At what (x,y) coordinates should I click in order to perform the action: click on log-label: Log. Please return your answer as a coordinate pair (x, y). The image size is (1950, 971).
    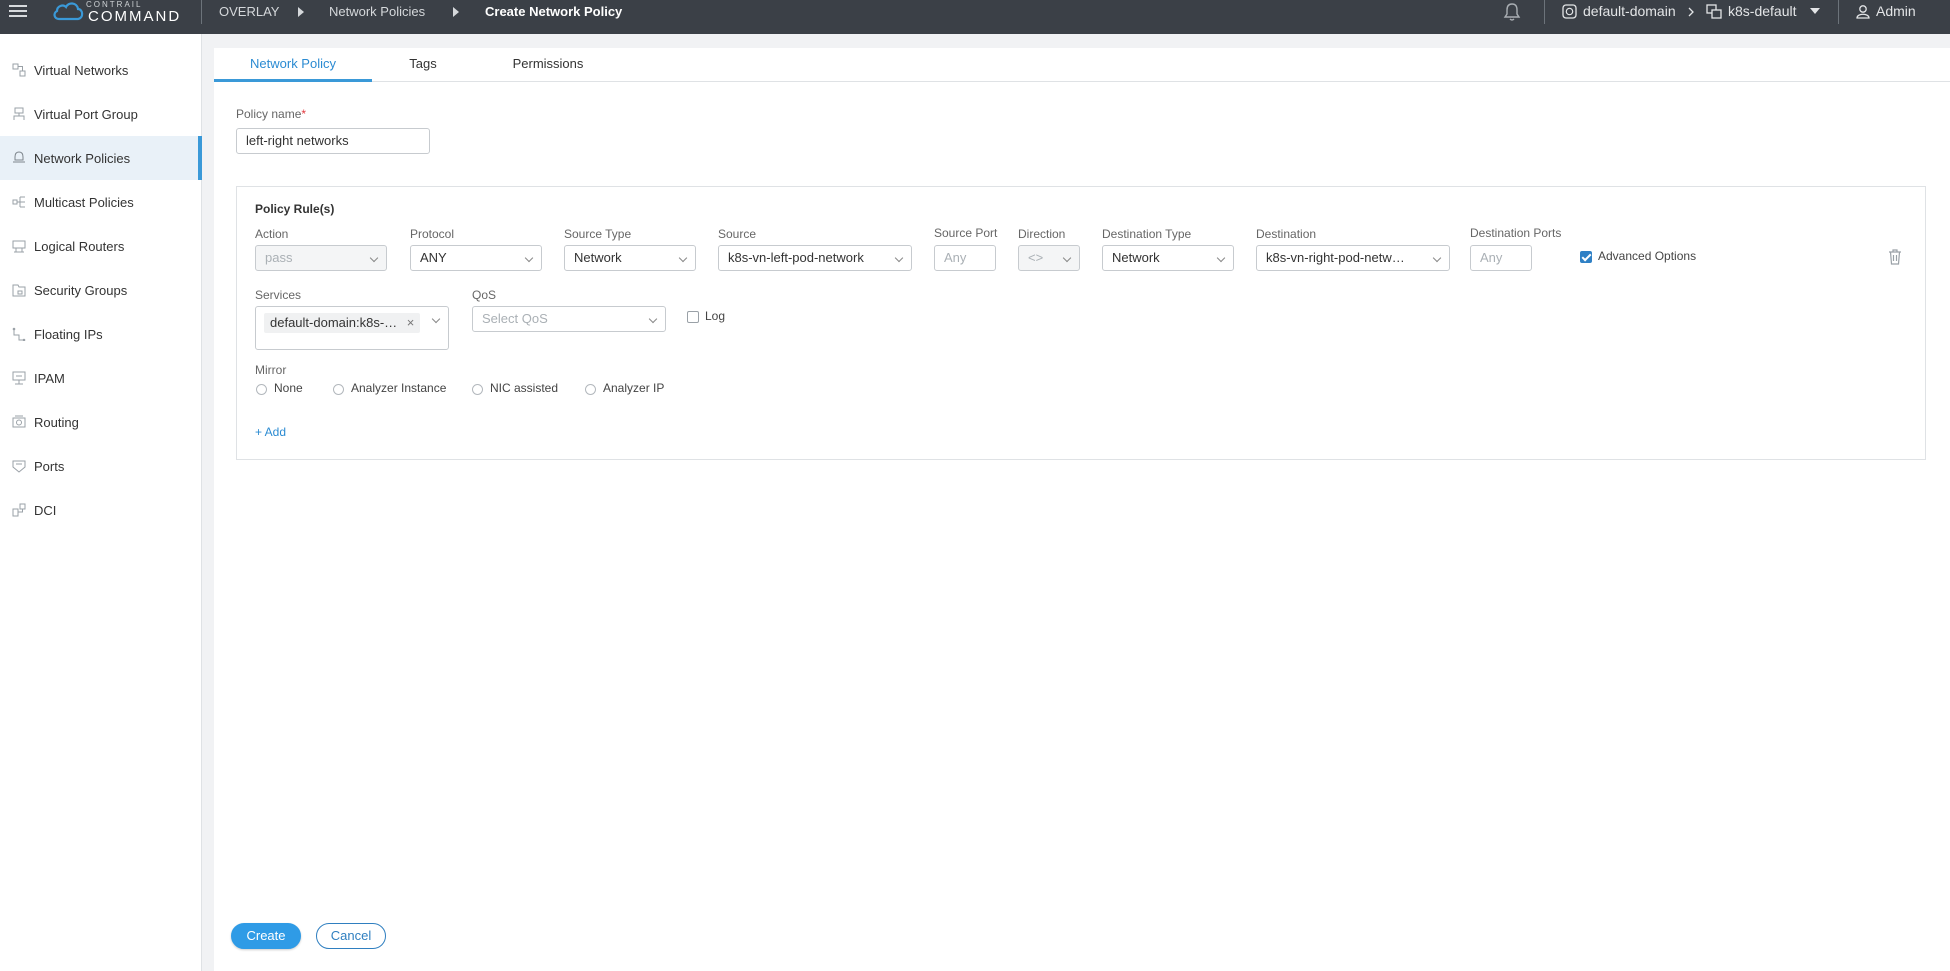
    Looking at the image, I should click on (715, 316).